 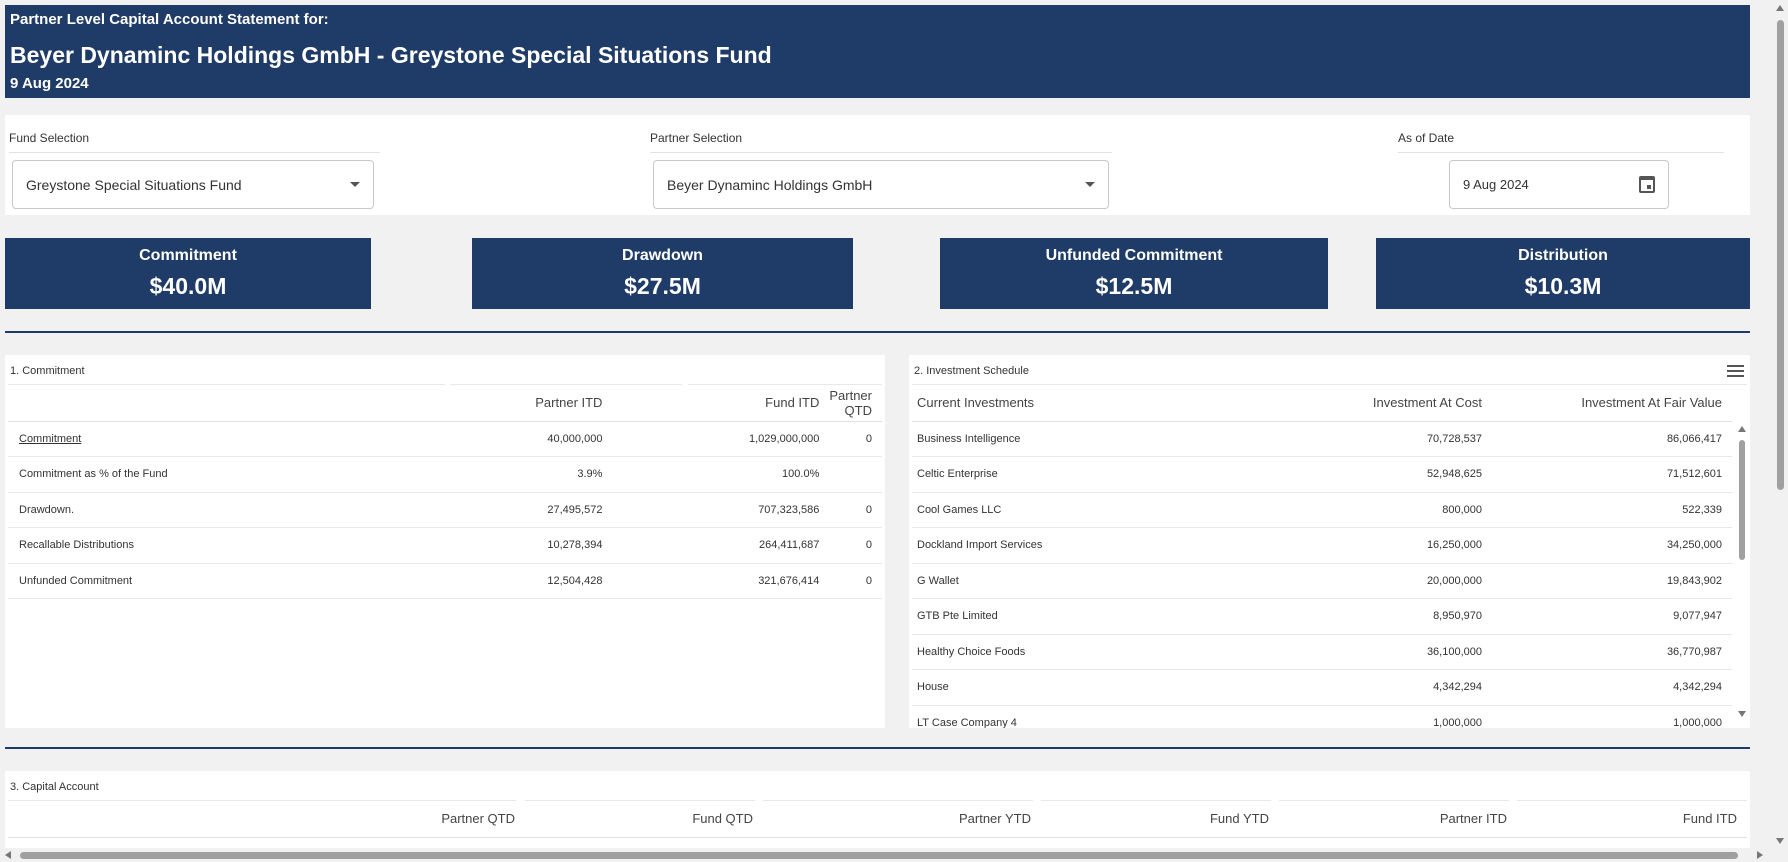 I want to click on investment-table-scrollbar, so click(x=1742, y=577).